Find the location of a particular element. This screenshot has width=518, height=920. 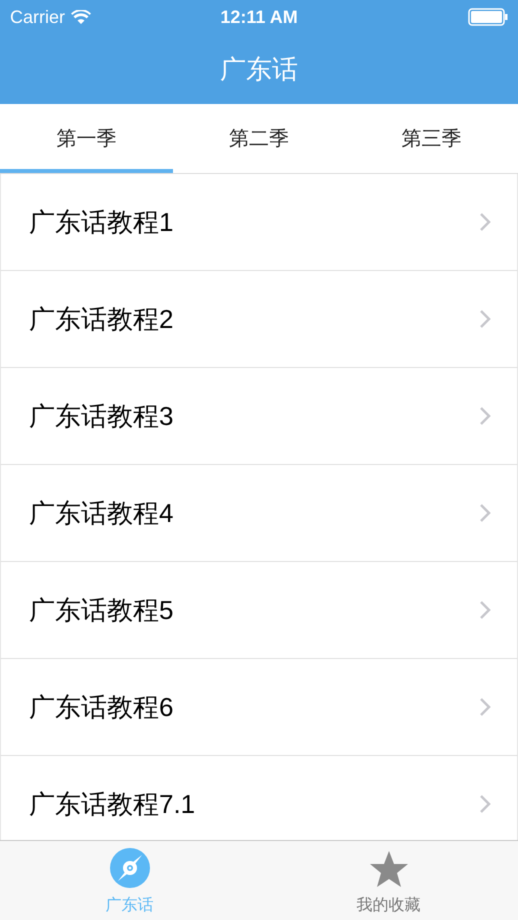

disc-icon is located at coordinates (130, 868).